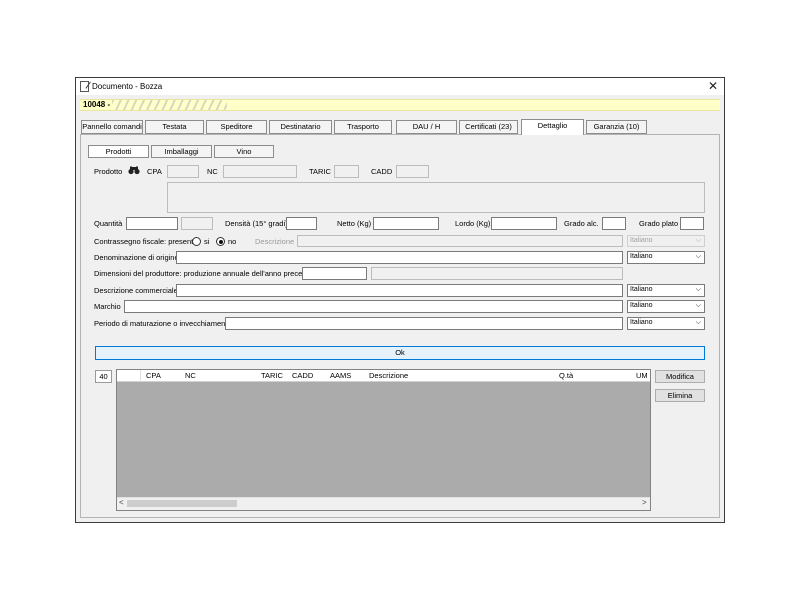 This screenshot has height=600, width=800. I want to click on marchio-field, so click(373, 306).